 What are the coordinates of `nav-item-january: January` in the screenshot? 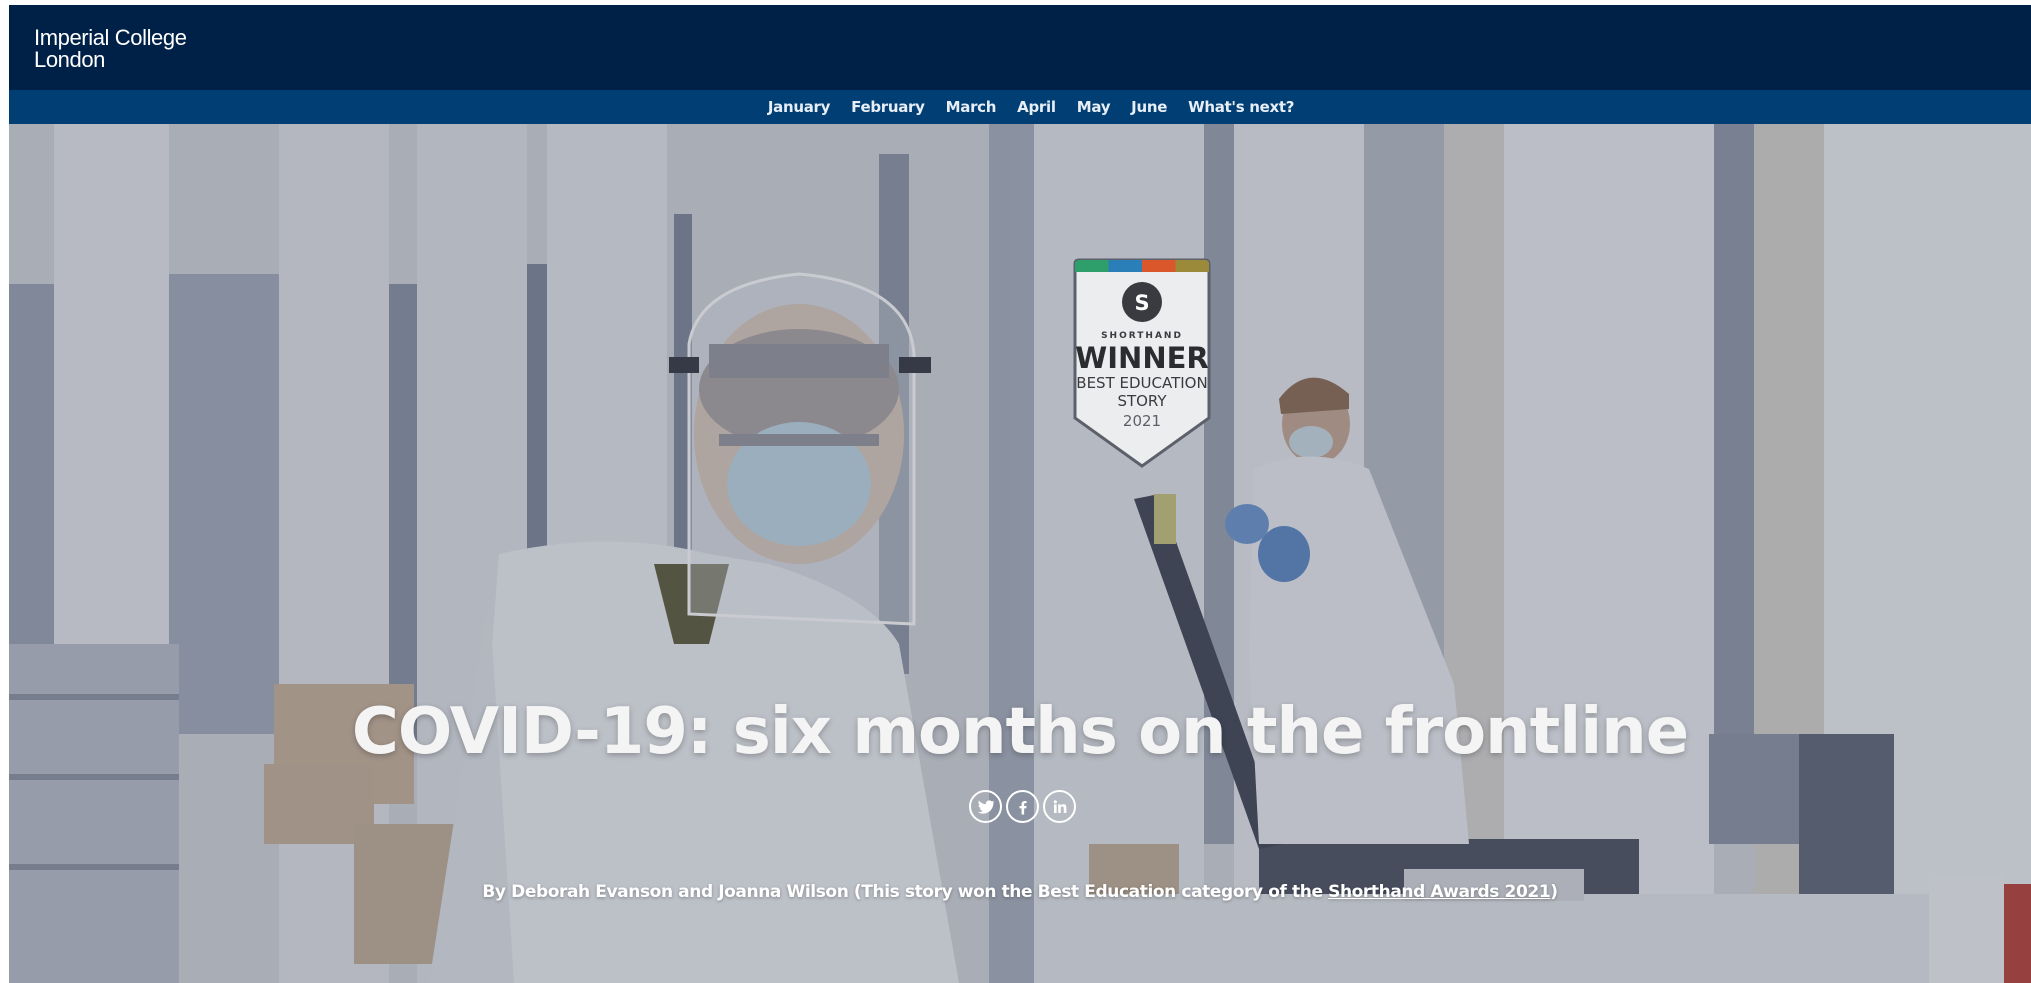 It's located at (799, 107).